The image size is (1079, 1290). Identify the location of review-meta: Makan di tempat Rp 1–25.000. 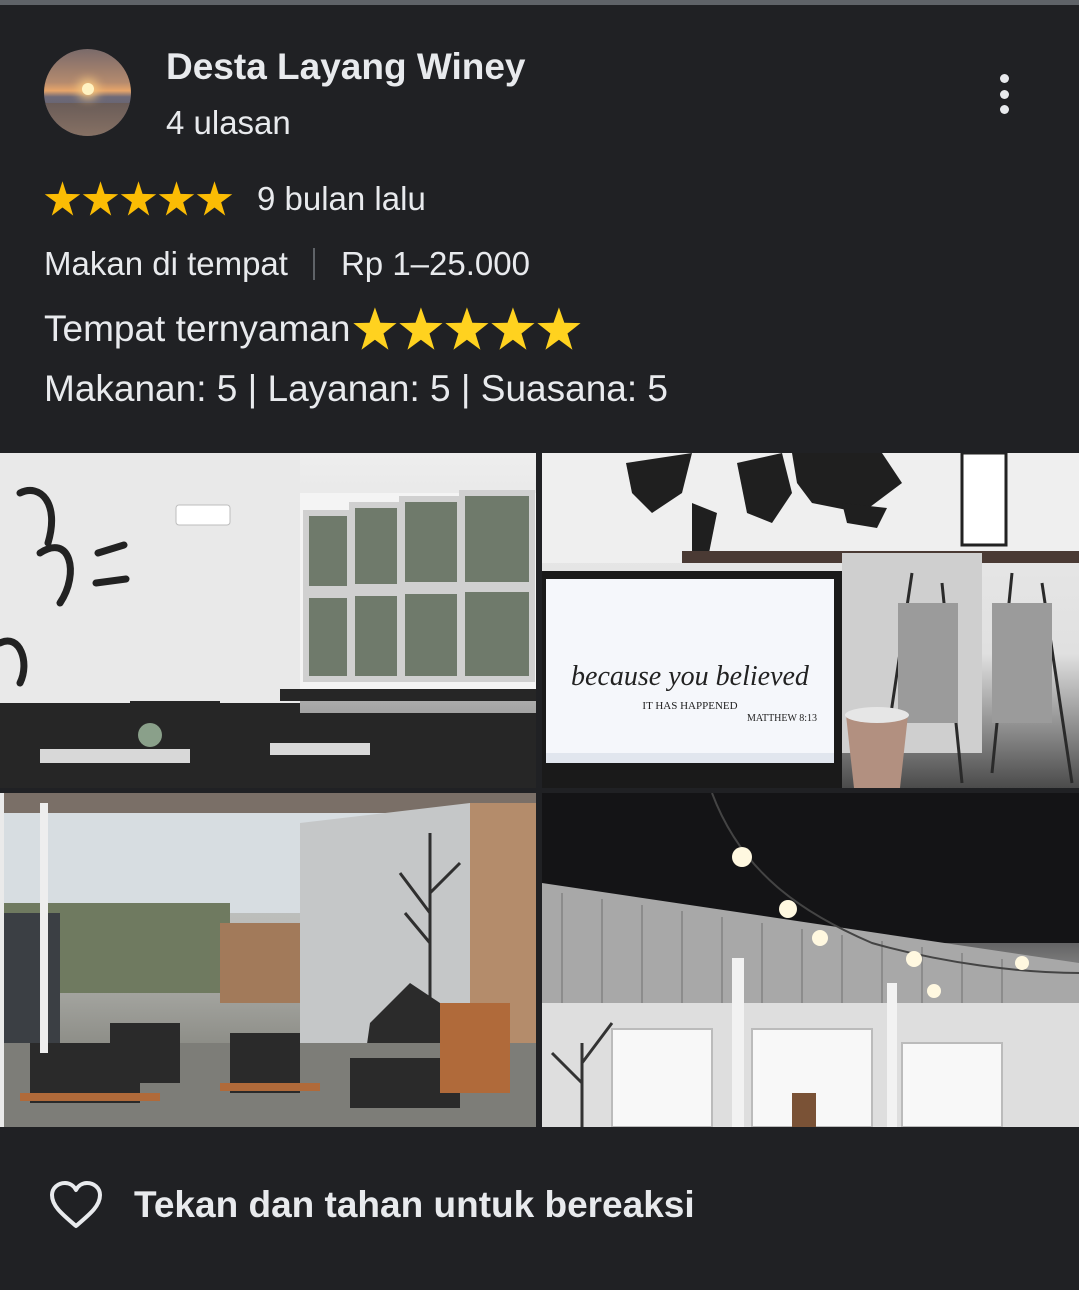
(287, 264).